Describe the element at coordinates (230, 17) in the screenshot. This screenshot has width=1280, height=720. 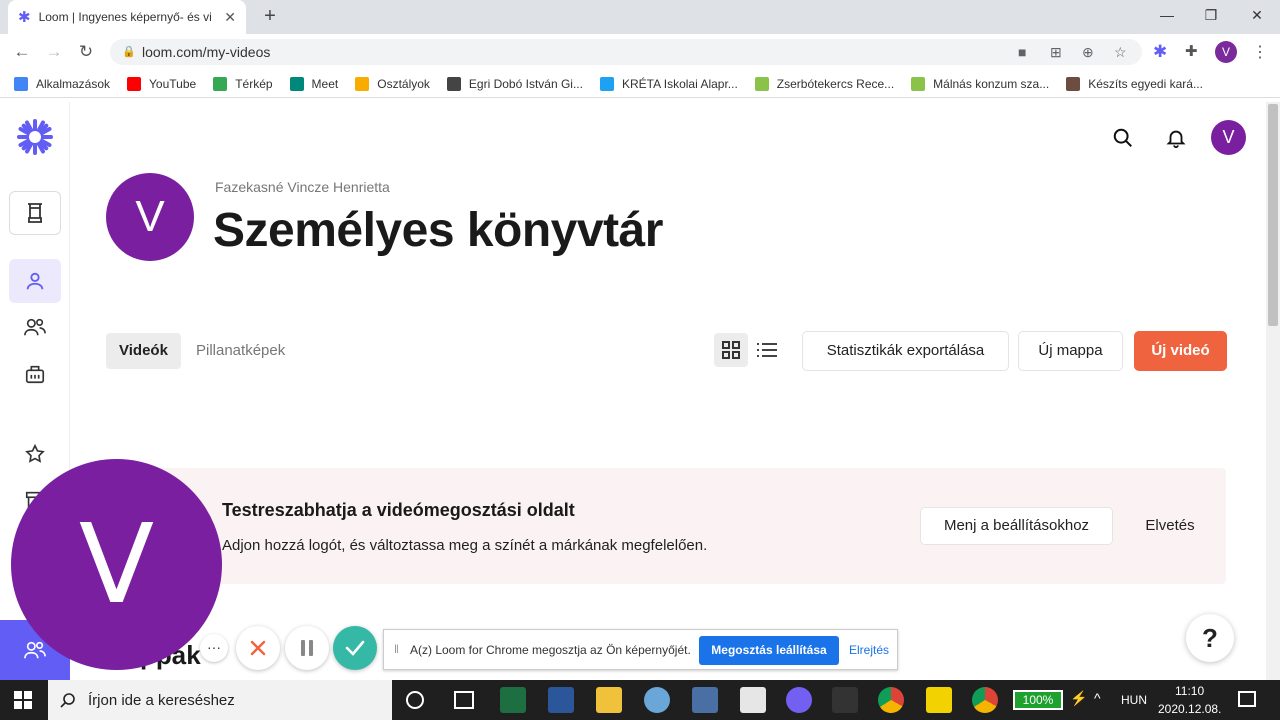
I see `close-tab-icon: ✕` at that location.